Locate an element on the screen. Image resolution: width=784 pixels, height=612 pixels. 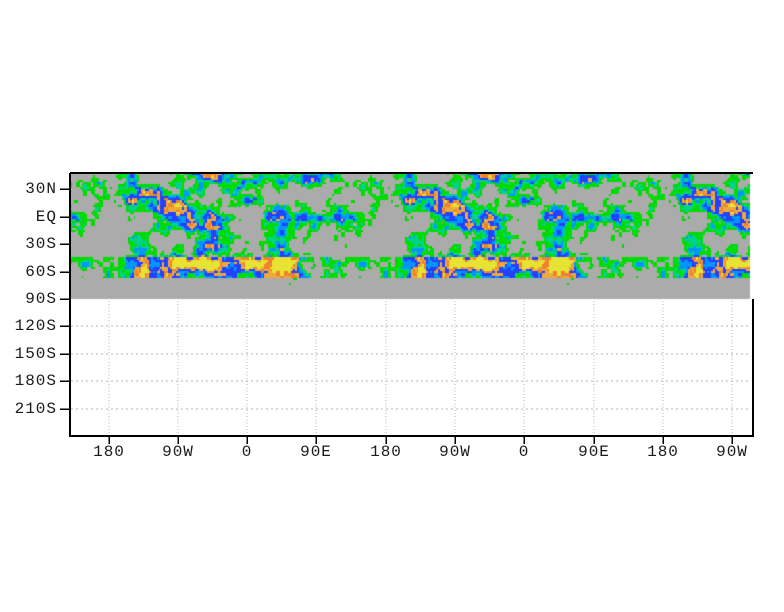
y-tick-label: 120S is located at coordinates (35, 326).